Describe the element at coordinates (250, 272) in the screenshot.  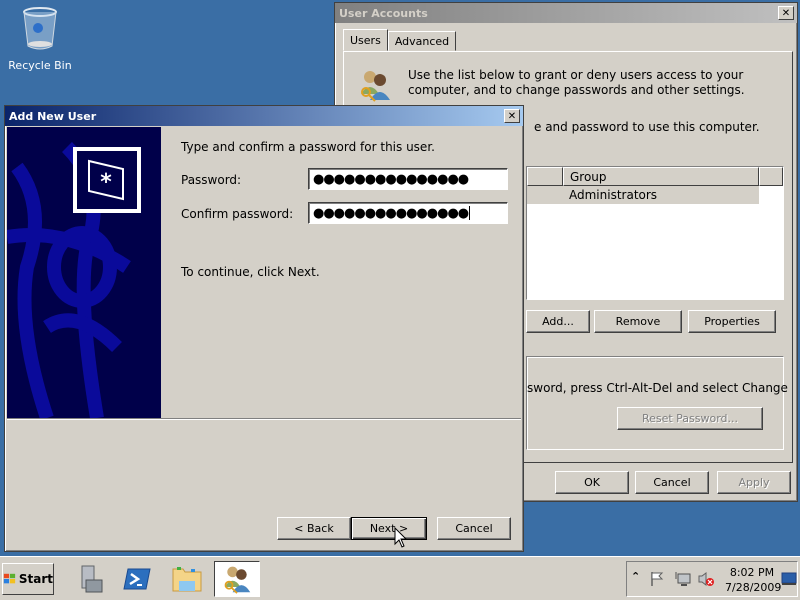
I see `continue-text: To continue, click Next.` at that location.